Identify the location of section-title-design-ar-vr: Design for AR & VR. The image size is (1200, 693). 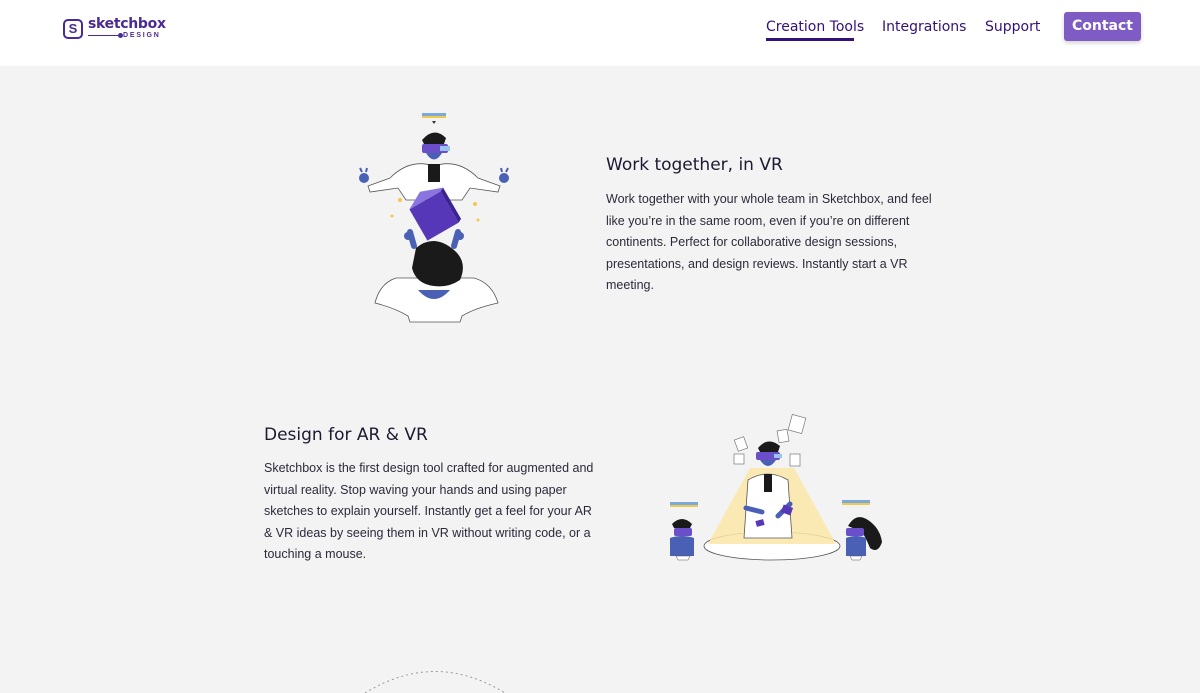
(346, 435).